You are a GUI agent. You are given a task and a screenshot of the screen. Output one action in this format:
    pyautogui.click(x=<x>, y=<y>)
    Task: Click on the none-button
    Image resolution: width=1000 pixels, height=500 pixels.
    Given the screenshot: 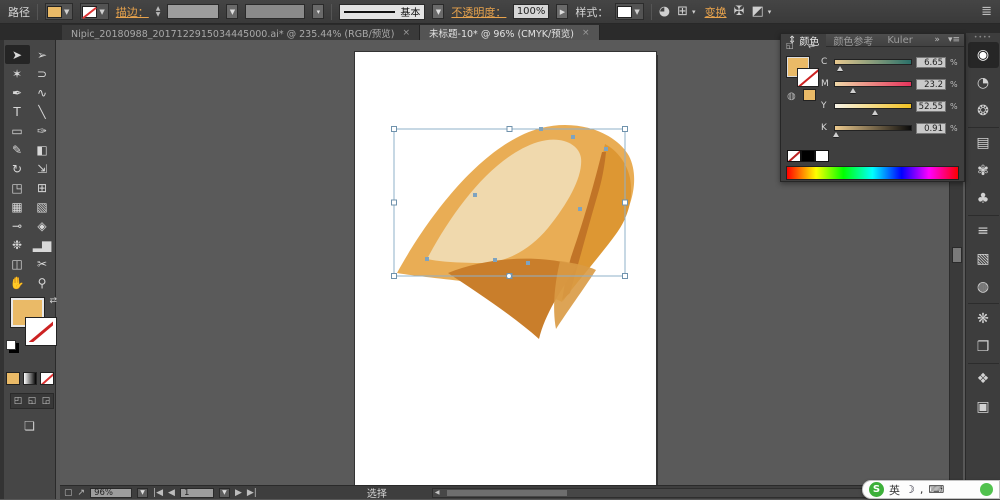 What is the action you would take?
    pyautogui.click(x=46, y=378)
    